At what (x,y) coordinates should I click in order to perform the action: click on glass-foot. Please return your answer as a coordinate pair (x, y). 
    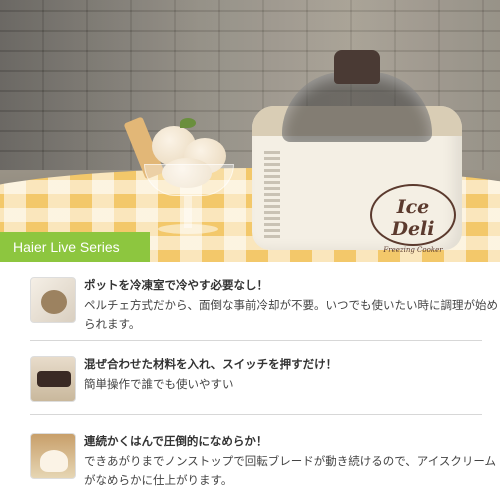
    Looking at the image, I should click on (188, 229).